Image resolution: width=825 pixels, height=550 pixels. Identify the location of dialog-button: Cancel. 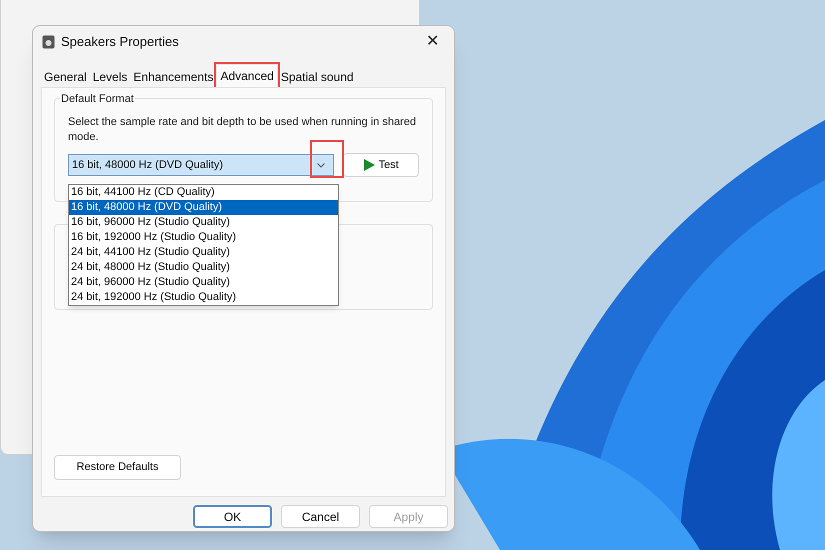
(320, 516).